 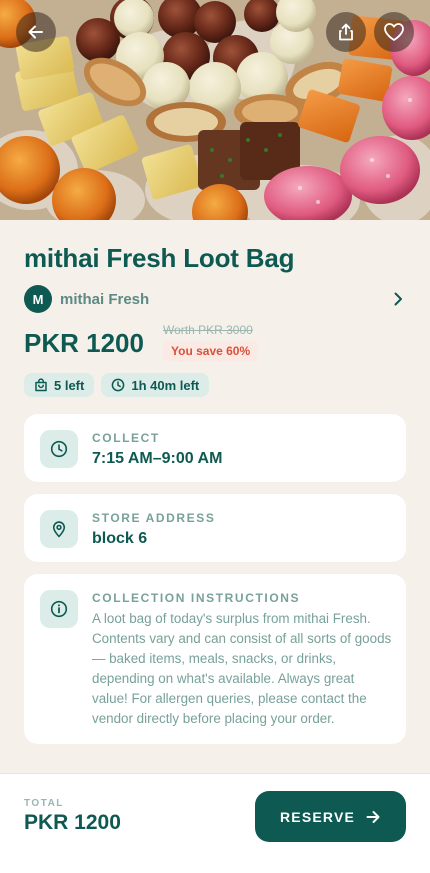 What do you see at coordinates (38, 299) in the screenshot?
I see `vendor-avatar: M` at bounding box center [38, 299].